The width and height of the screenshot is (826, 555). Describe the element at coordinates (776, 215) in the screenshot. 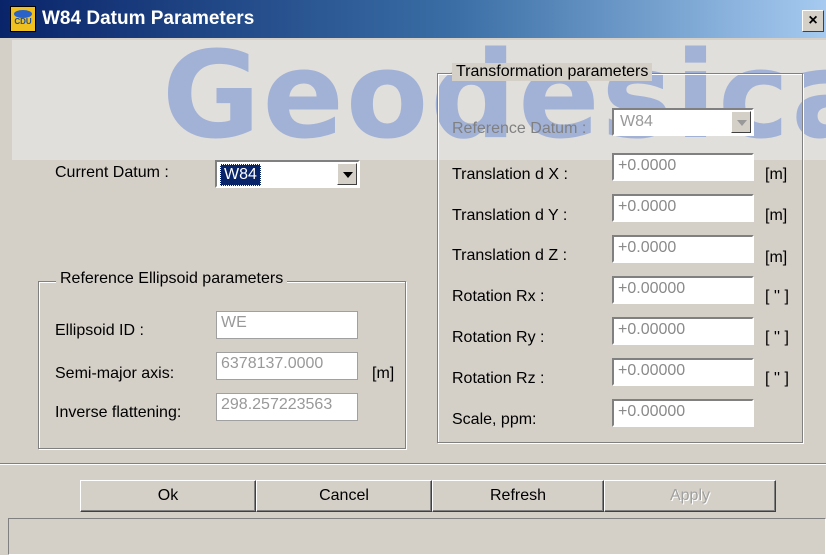

I see `translation-dy-unit: [m]` at that location.